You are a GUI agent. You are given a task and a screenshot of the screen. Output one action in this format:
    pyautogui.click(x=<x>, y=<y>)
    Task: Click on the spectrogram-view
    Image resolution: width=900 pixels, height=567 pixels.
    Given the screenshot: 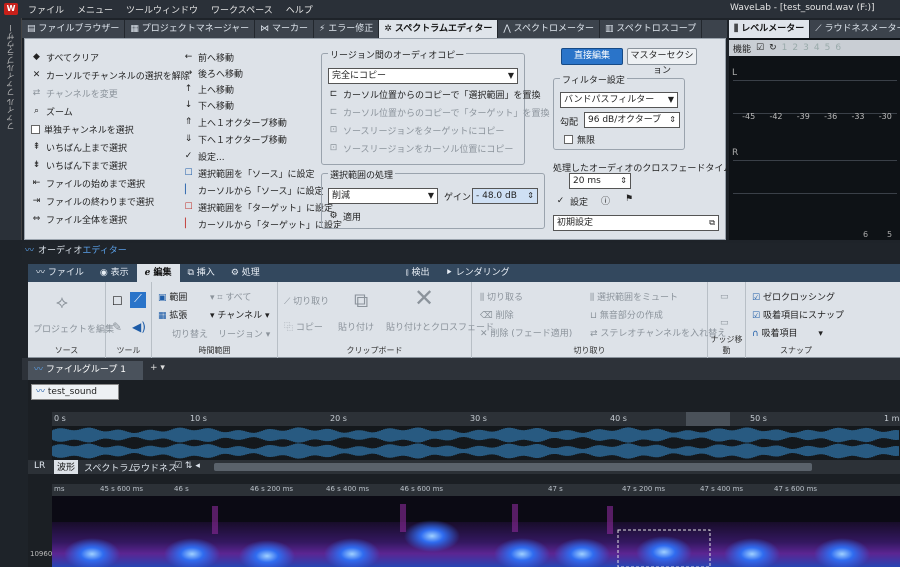 What is the action you would take?
    pyautogui.click(x=476, y=531)
    